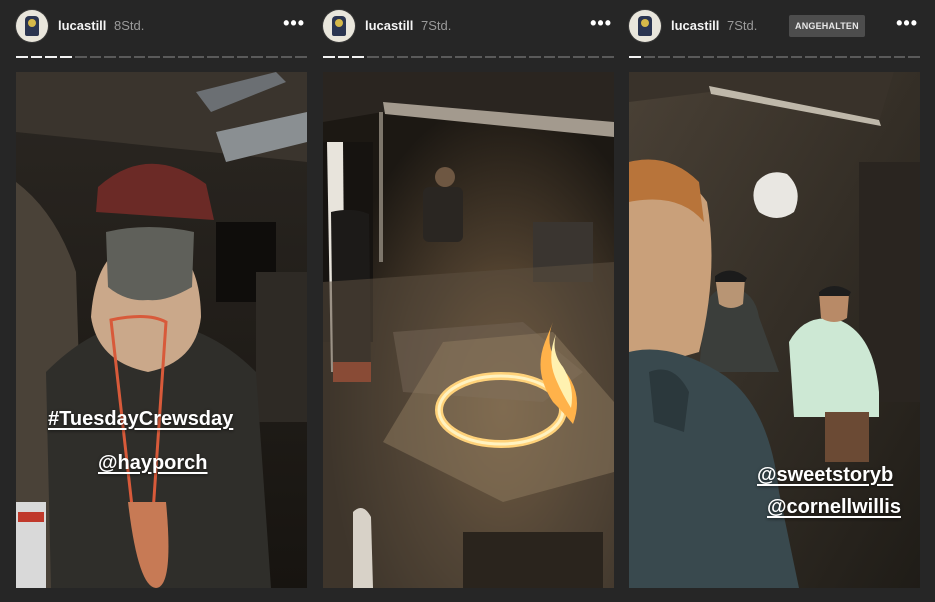 The image size is (935, 602). I want to click on story-header: lucastill 8Std. •••, so click(161, 26).